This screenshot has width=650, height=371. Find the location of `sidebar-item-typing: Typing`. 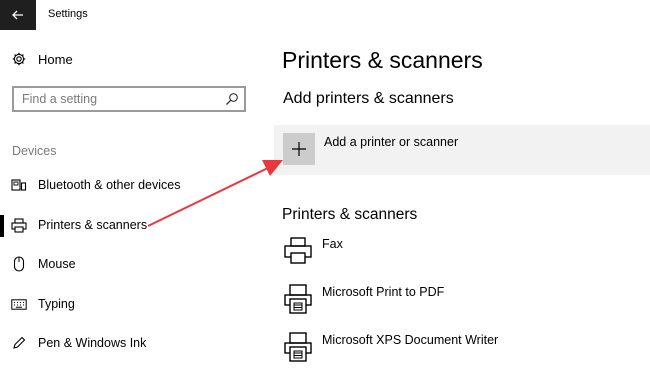

sidebar-item-typing: Typing is located at coordinates (127, 304).